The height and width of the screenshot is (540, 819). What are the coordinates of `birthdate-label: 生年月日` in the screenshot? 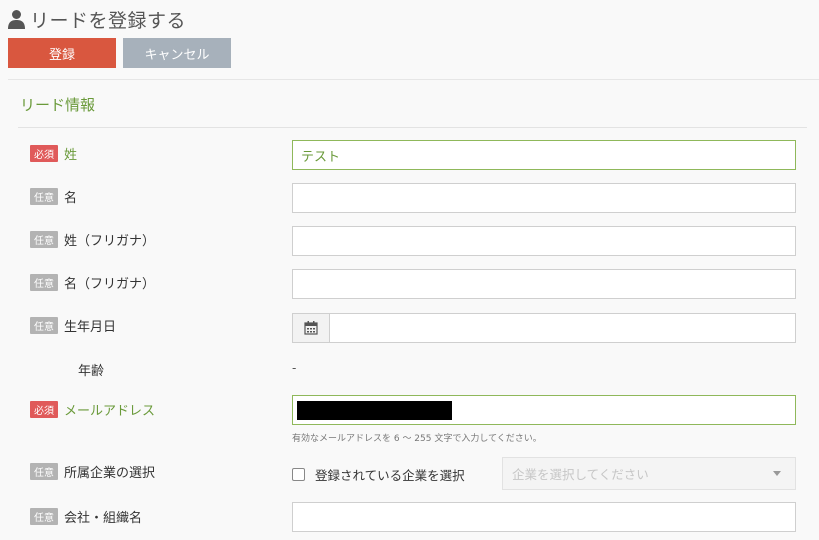 It's located at (90, 327).